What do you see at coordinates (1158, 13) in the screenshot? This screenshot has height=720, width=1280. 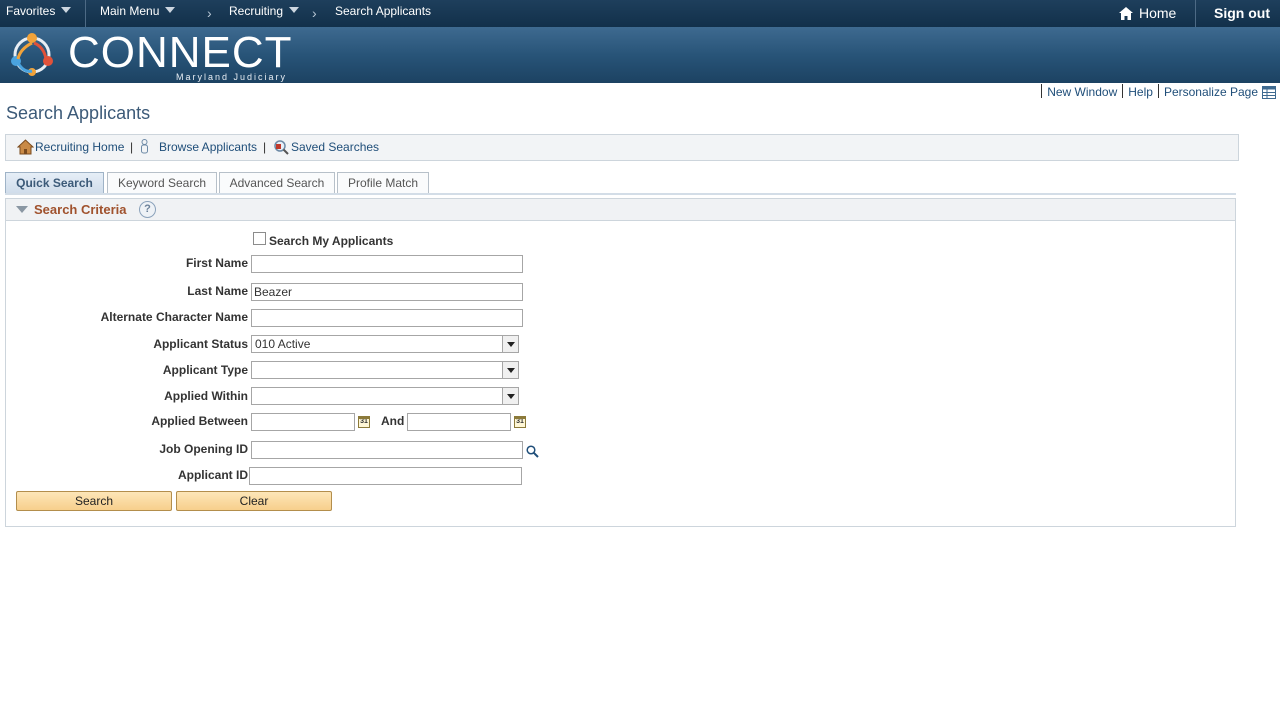 I see `home-label: Home` at bounding box center [1158, 13].